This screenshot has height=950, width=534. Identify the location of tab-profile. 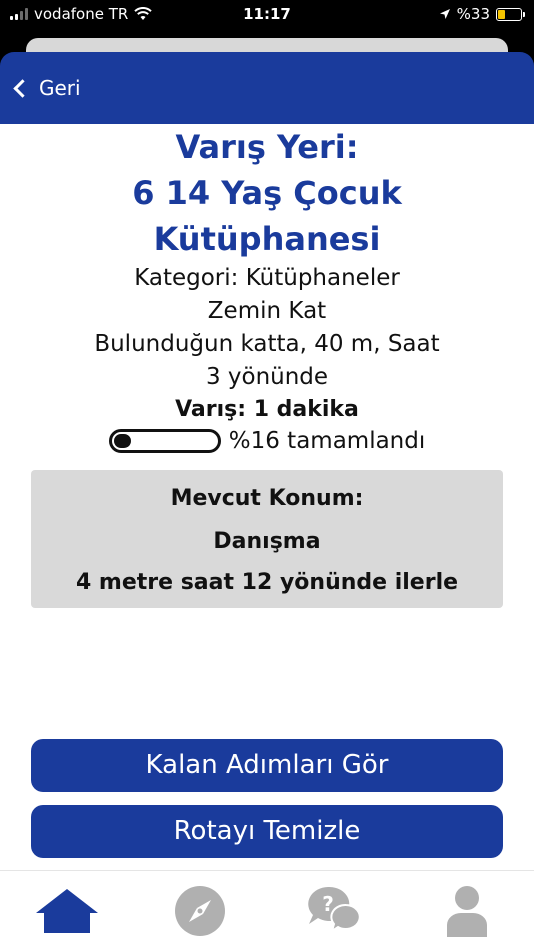
(467, 911).